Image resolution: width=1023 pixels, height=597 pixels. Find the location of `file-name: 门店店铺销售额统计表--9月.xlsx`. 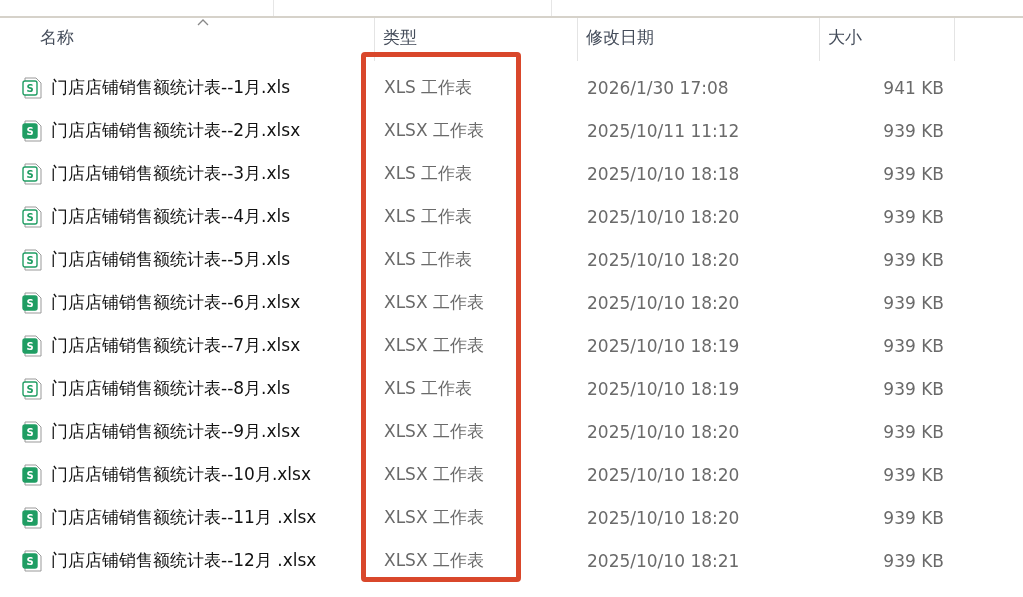

file-name: 门店店铺销售额统计表--9月.xlsx is located at coordinates (176, 431).